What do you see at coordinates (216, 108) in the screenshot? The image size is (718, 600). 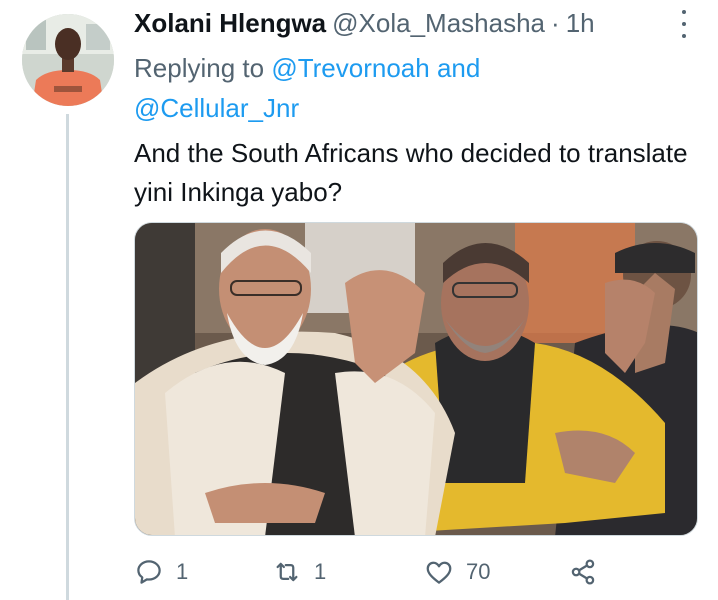 I see `mention-cellular-jnr: @Cellular_Jnr` at bounding box center [216, 108].